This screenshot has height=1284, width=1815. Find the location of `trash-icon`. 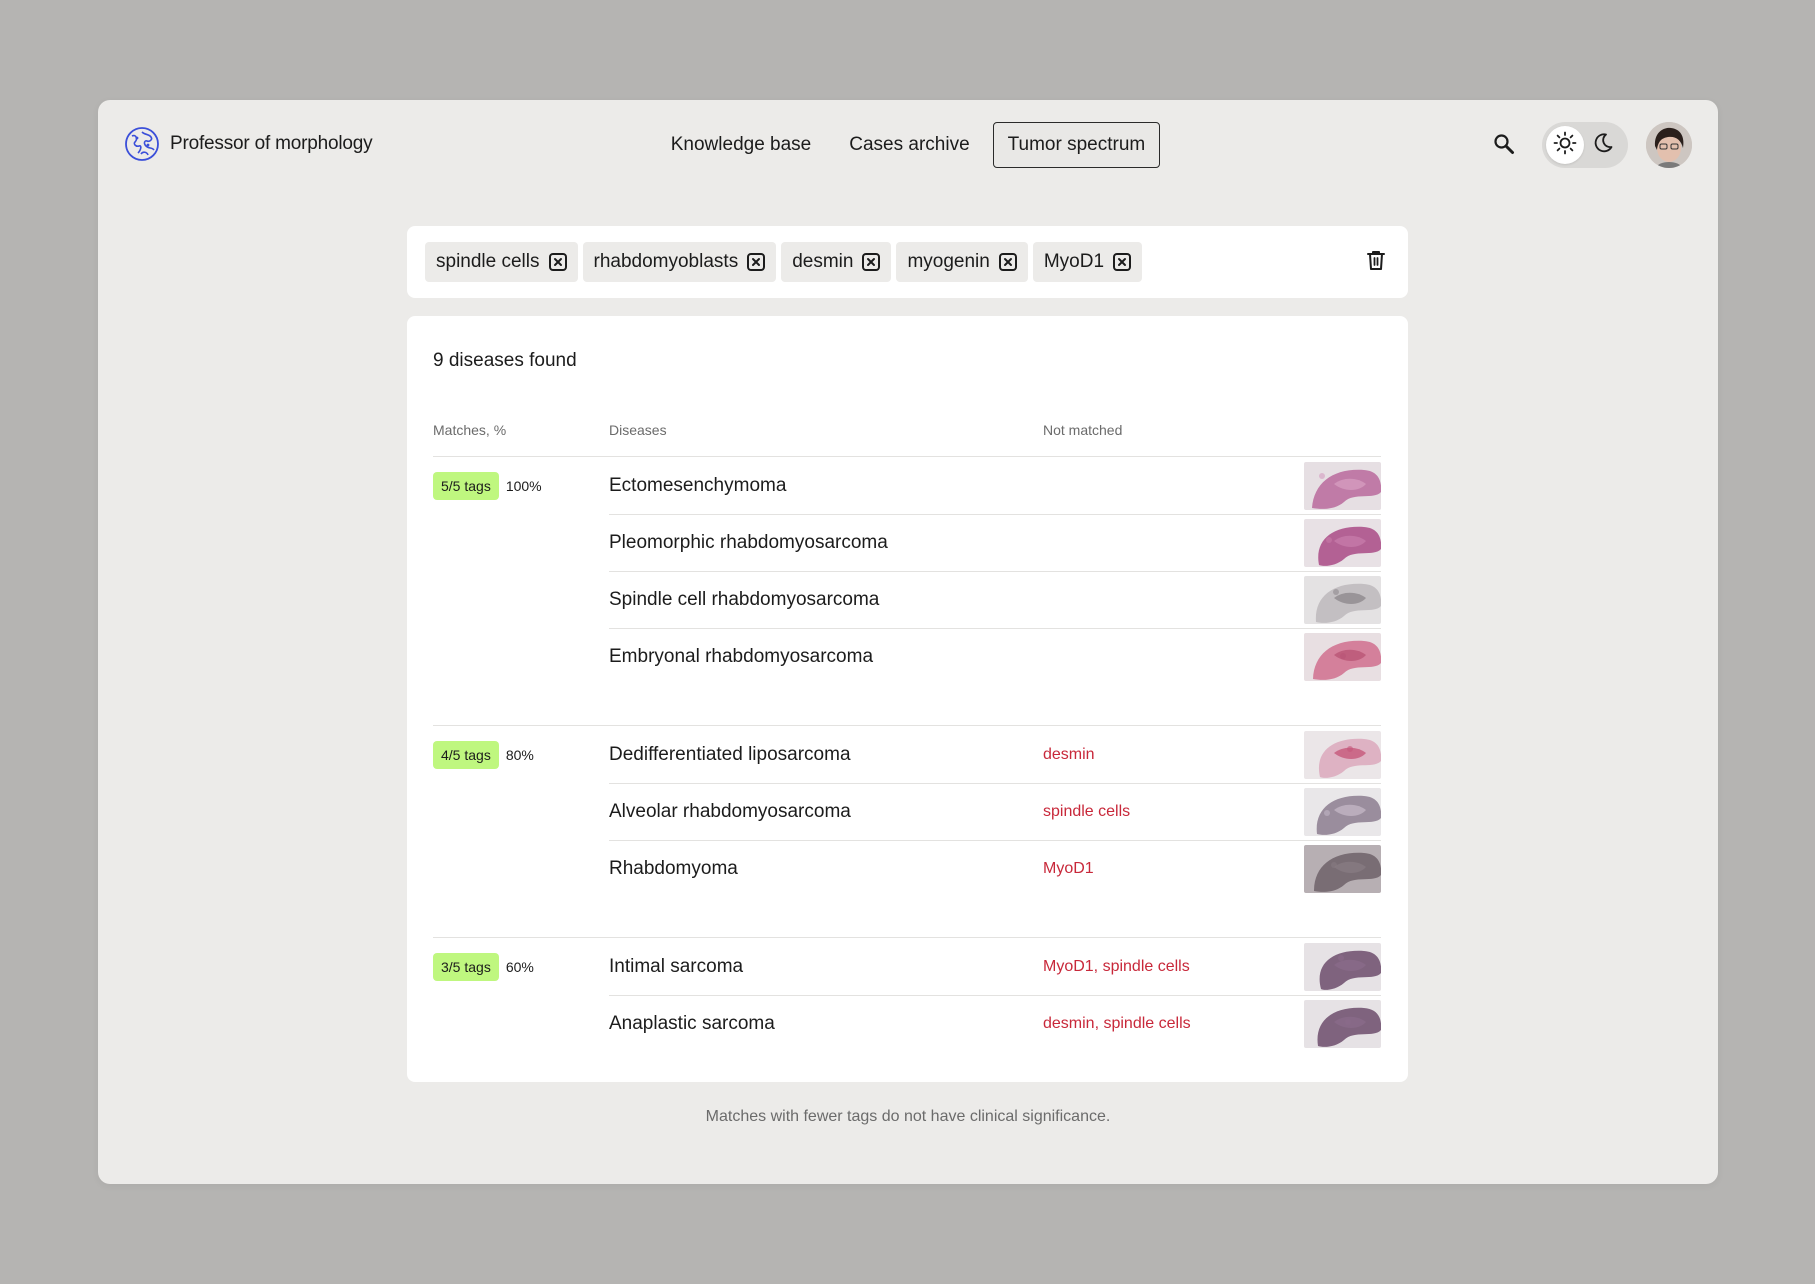

trash-icon is located at coordinates (1376, 262).